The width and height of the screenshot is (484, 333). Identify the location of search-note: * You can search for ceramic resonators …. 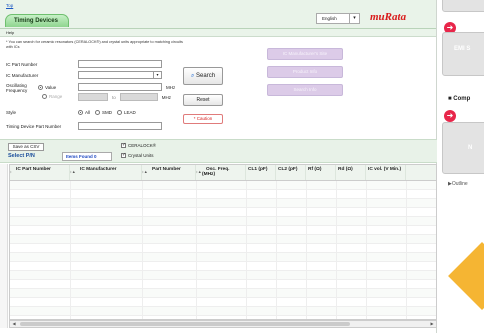
(94, 44).